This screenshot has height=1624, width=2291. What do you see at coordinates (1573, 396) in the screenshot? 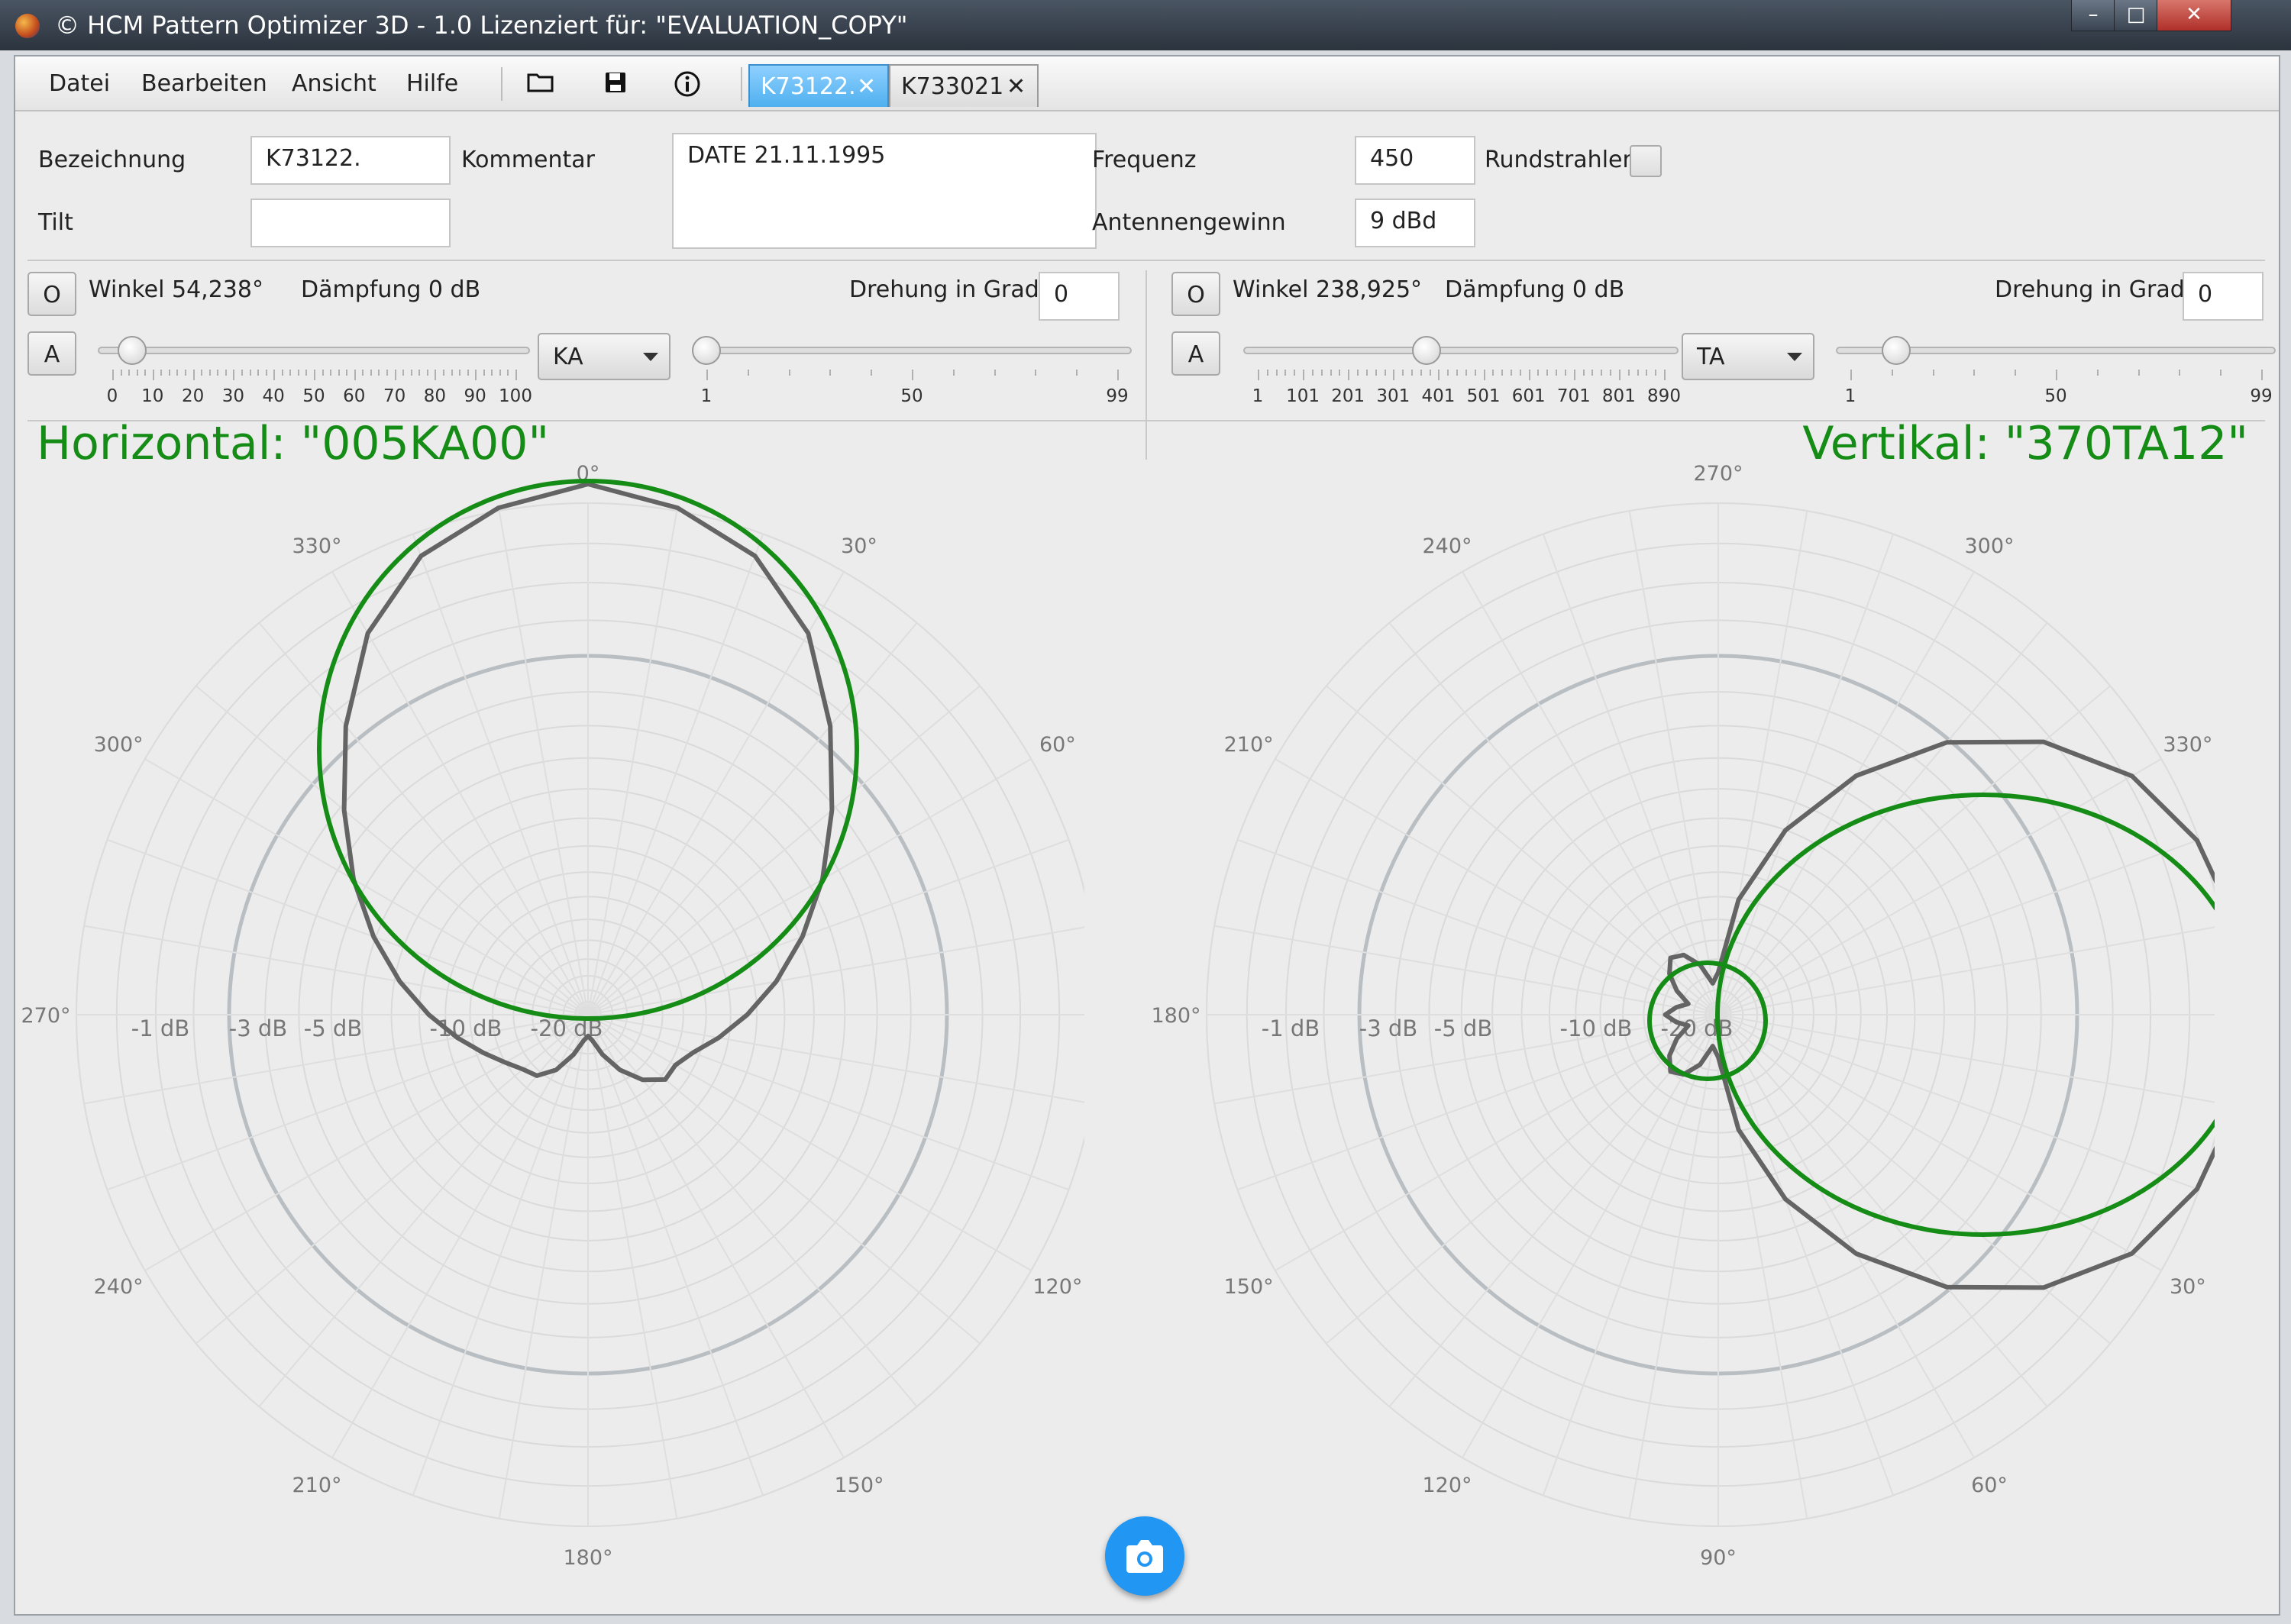
I see `slider-tick-label: 701` at bounding box center [1573, 396].